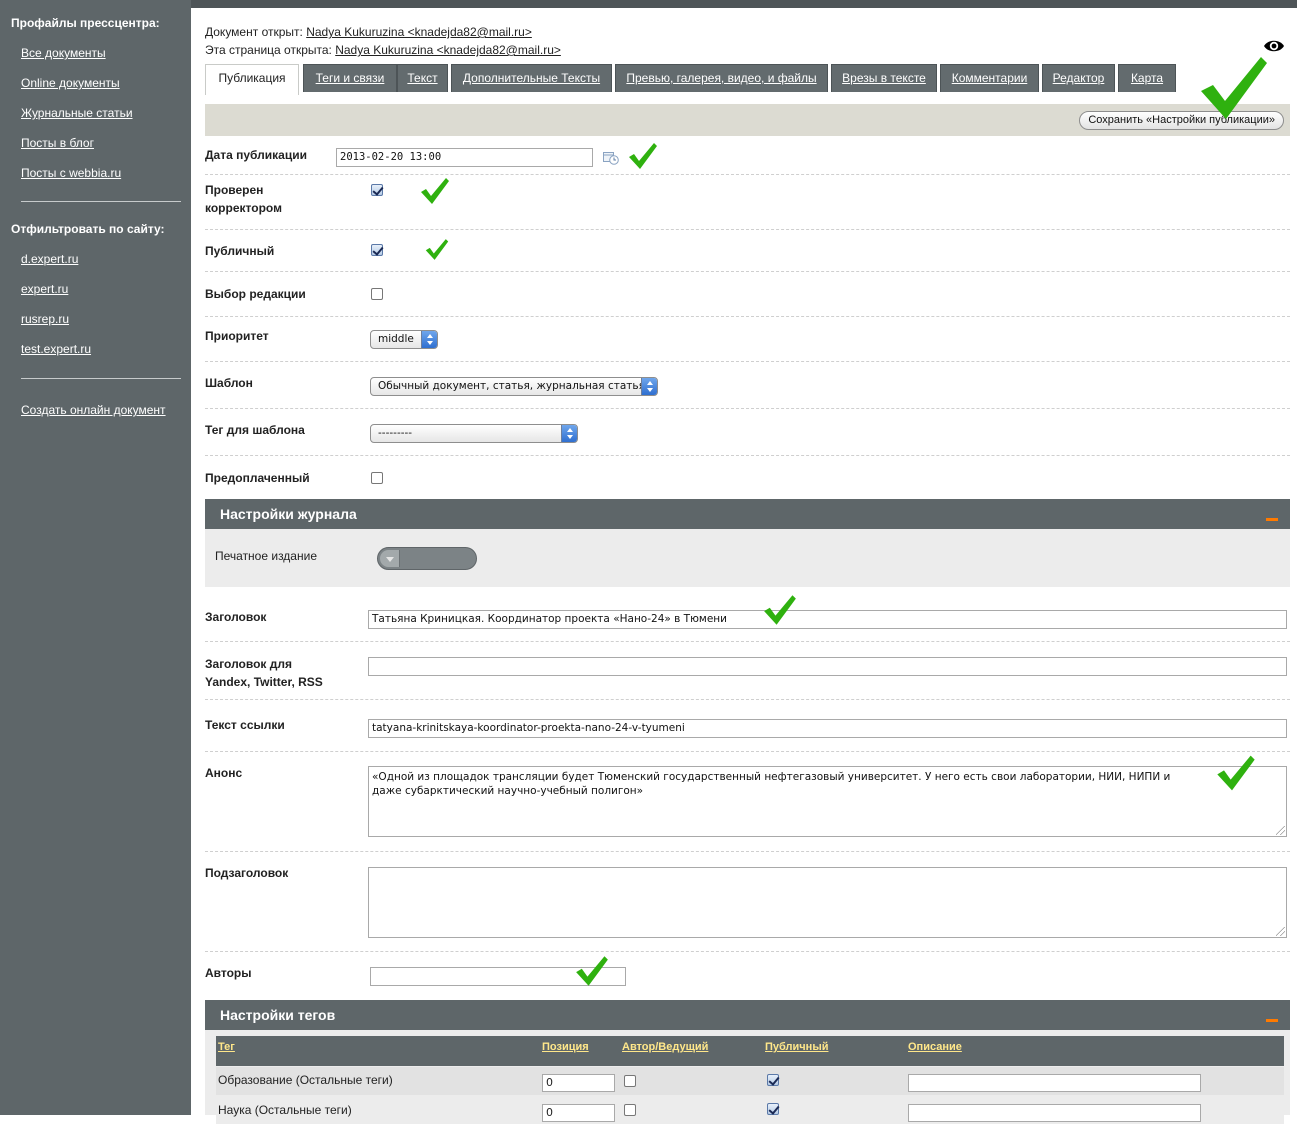 This screenshot has height=1124, width=1297. I want to click on tab-text: Текст, so click(422, 78).